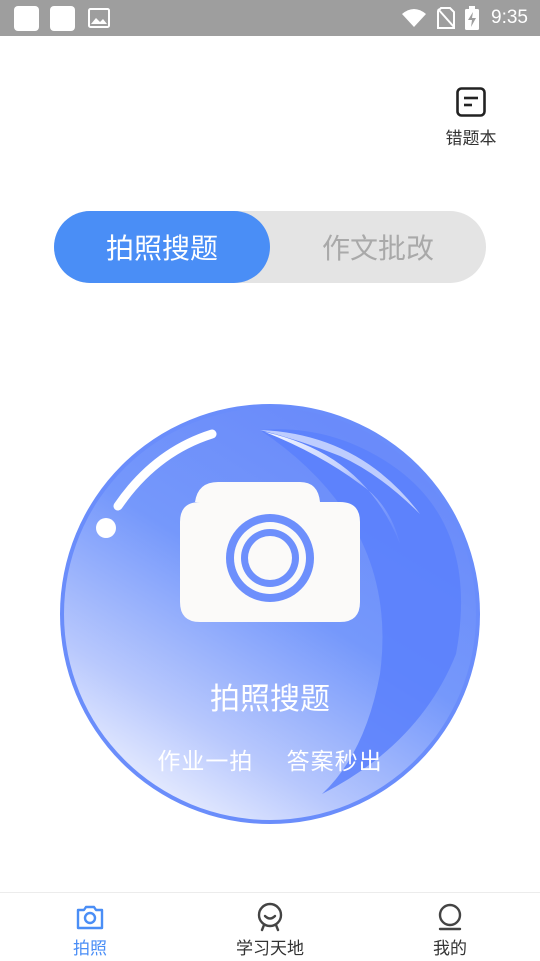 This screenshot has height=961, width=540. I want to click on bottom-nav: 拍照 学习天地 我的, so click(270, 926).